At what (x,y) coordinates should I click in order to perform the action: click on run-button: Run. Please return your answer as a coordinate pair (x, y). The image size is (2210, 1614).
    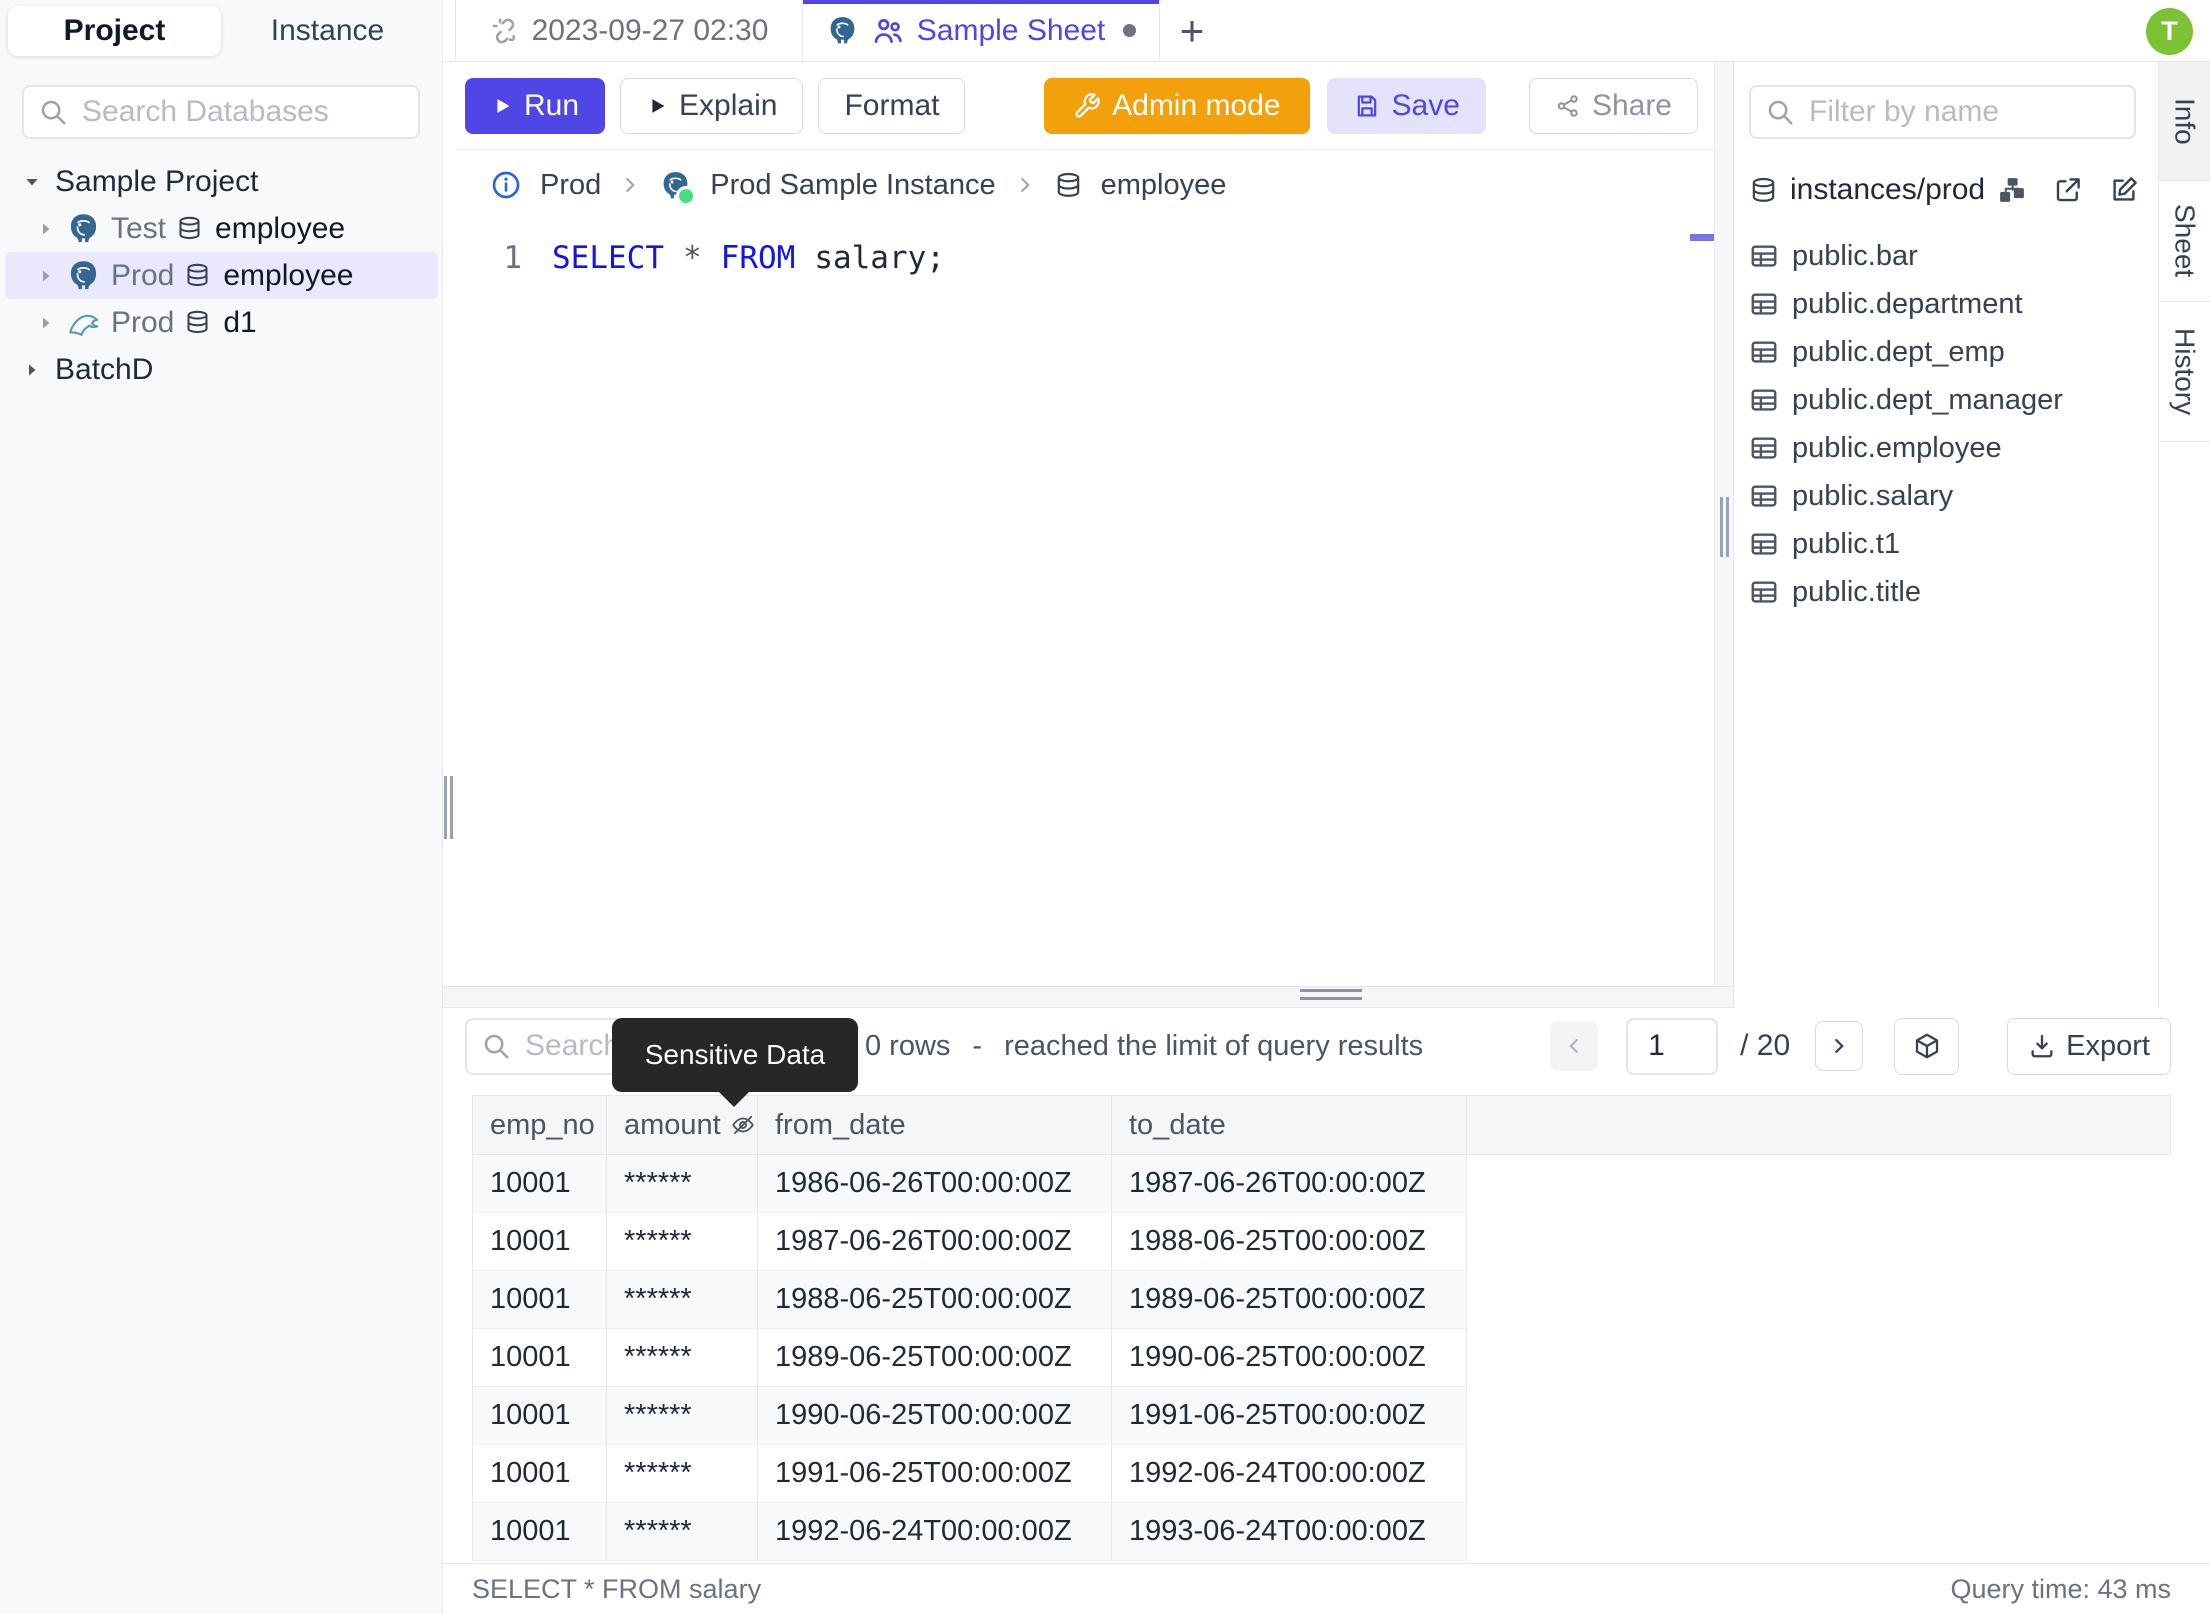
    Looking at the image, I should click on (535, 105).